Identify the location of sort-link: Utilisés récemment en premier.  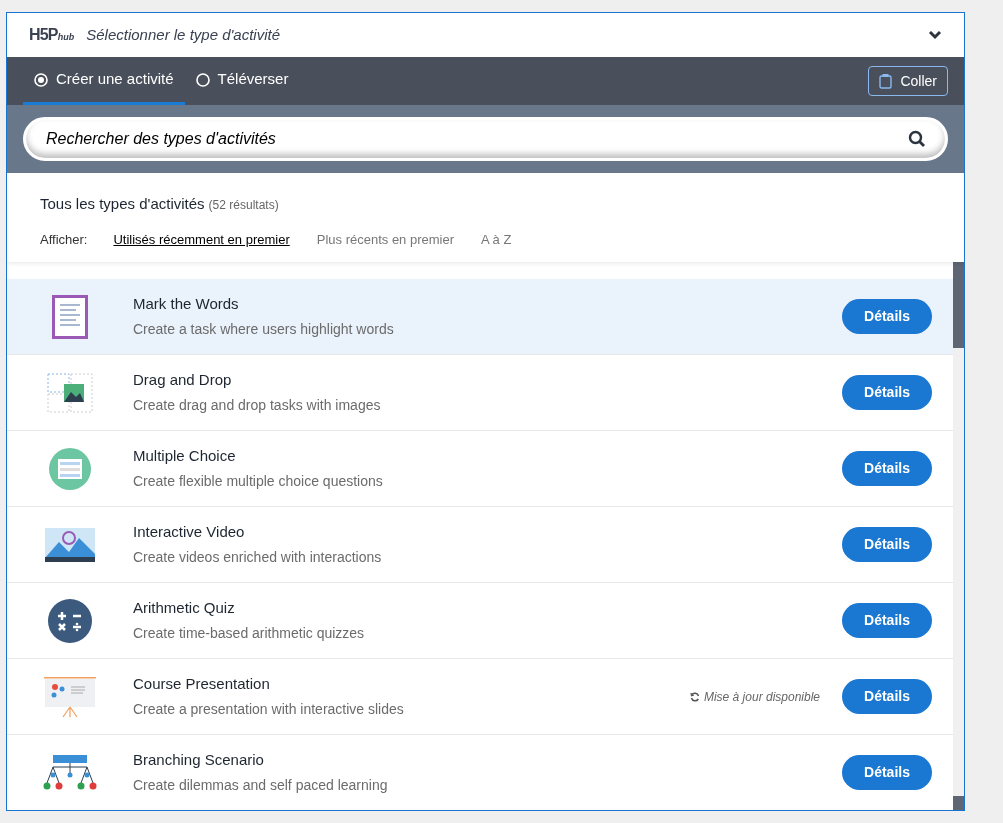
(201, 239).